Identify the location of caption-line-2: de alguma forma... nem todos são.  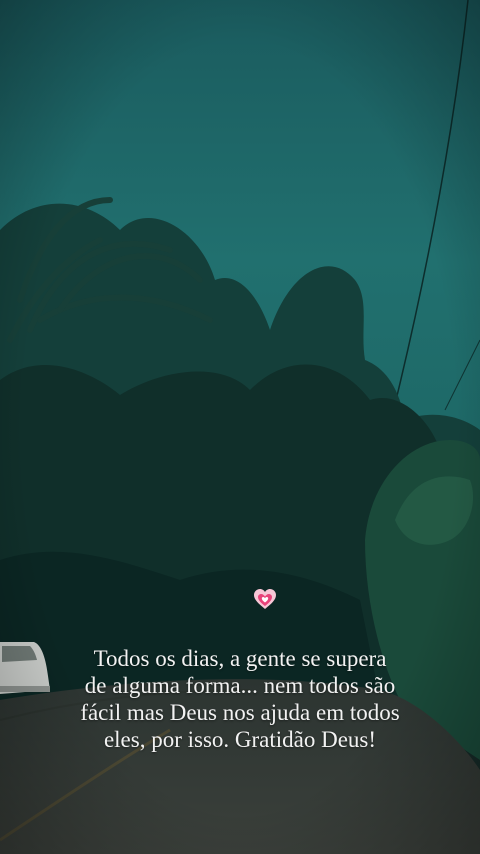
(240, 685).